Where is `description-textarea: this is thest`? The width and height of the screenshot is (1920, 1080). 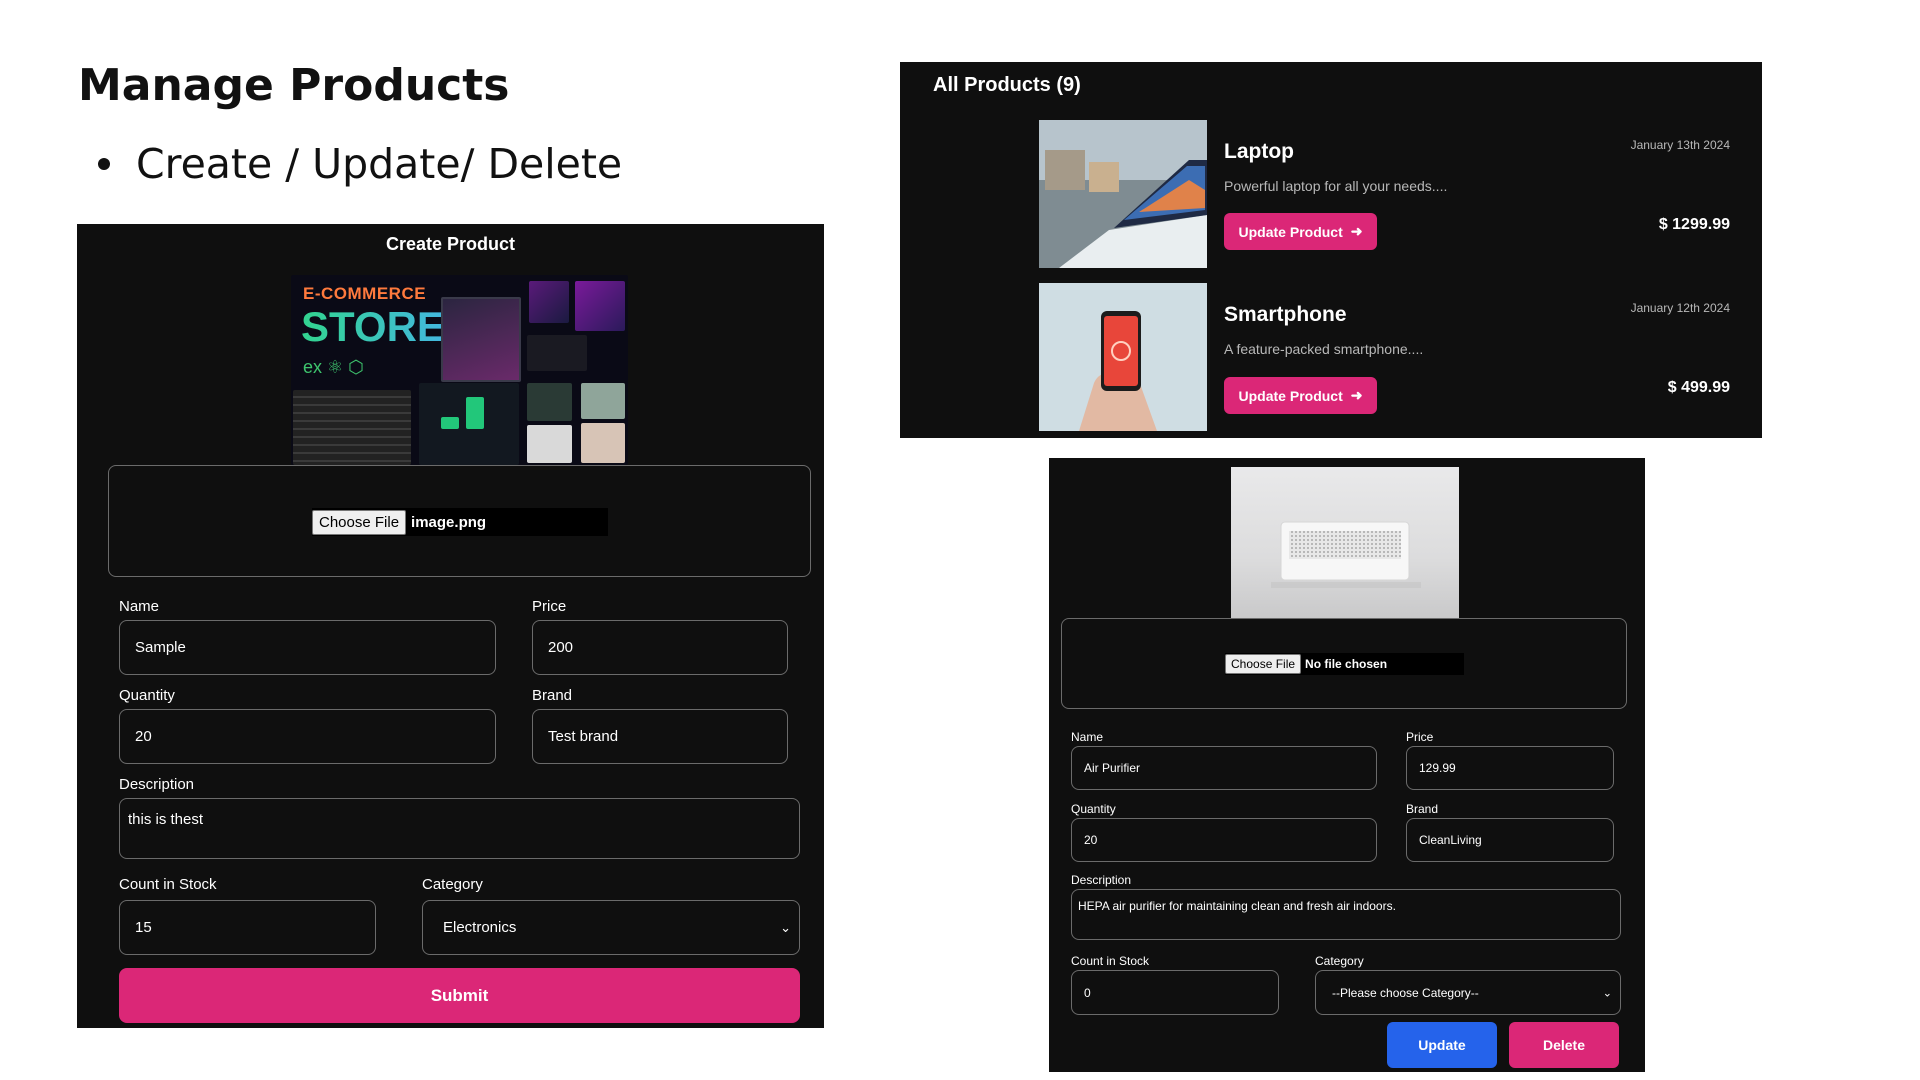
description-textarea: this is thest is located at coordinates (459, 828).